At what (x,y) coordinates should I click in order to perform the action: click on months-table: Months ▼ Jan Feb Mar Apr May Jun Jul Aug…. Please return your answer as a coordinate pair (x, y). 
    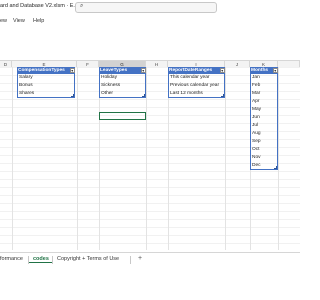
    Looking at the image, I should click on (264, 118).